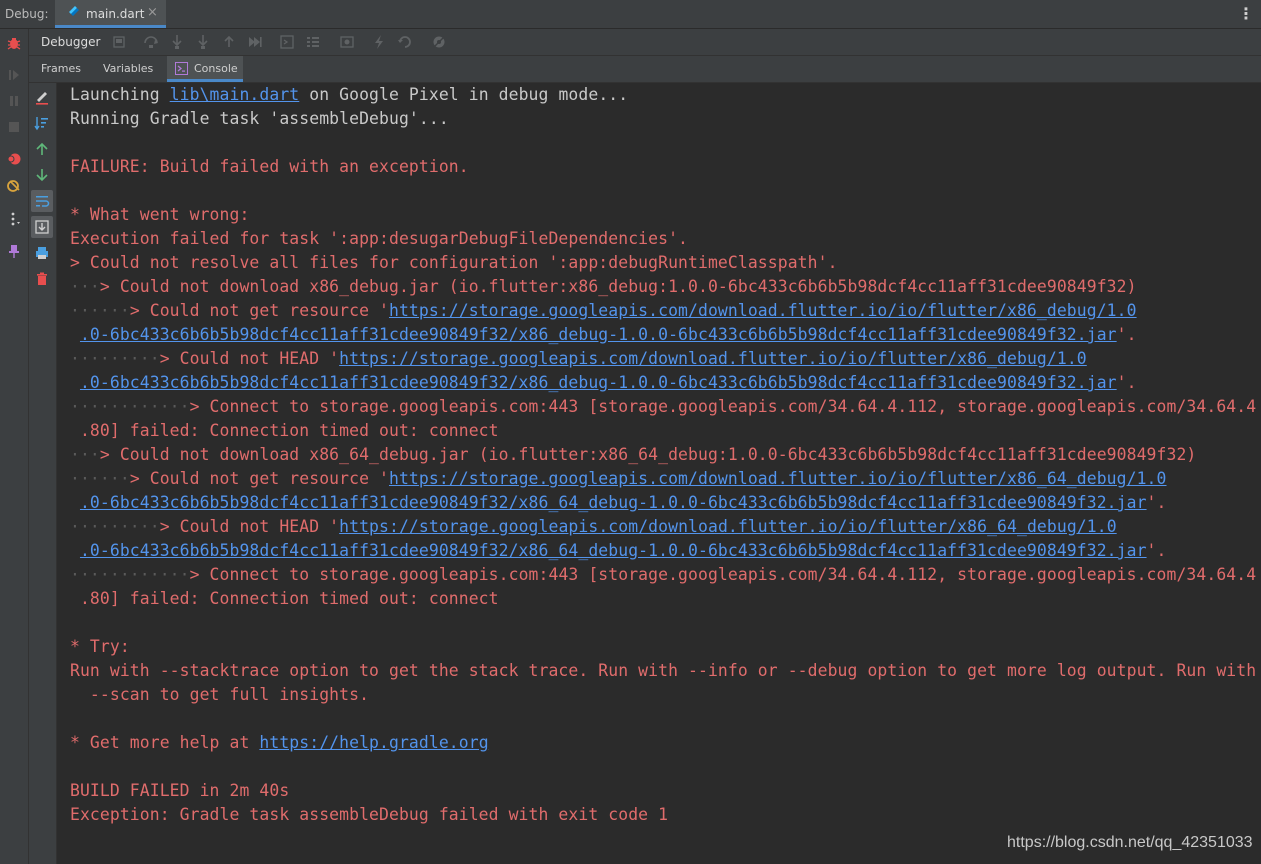 This screenshot has height=864, width=1261. What do you see at coordinates (70, 42) in the screenshot?
I see `debugger-tab: Debugger` at bounding box center [70, 42].